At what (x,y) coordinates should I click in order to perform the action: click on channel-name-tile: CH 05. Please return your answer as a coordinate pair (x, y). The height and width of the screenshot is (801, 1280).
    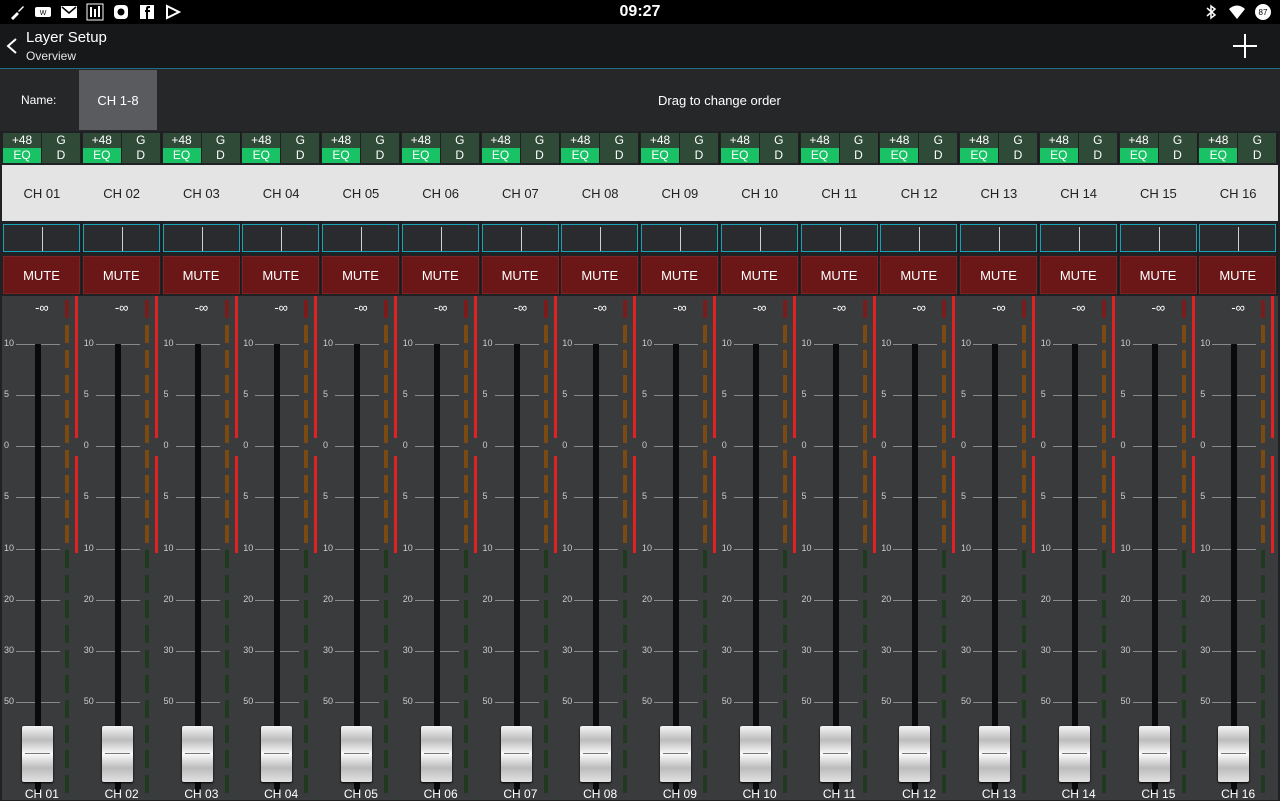
    Looking at the image, I should click on (361, 193).